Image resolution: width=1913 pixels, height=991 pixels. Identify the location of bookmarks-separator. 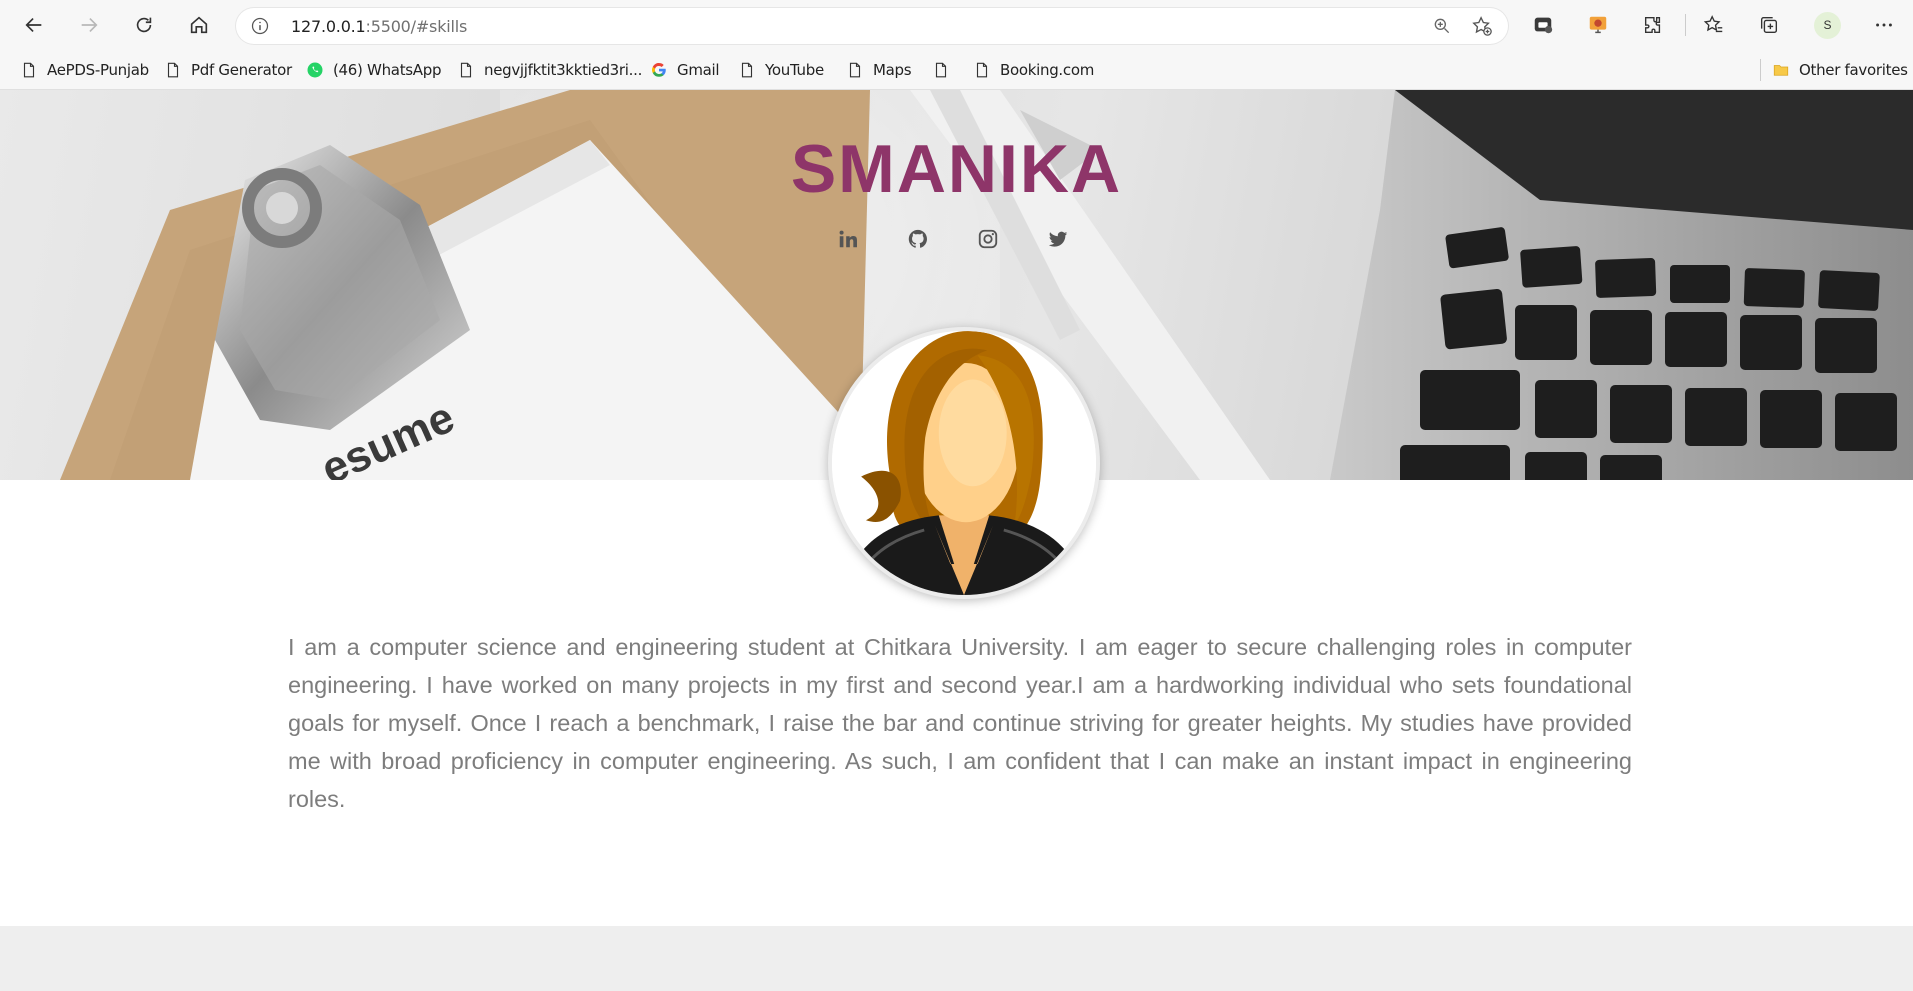
(1760, 70).